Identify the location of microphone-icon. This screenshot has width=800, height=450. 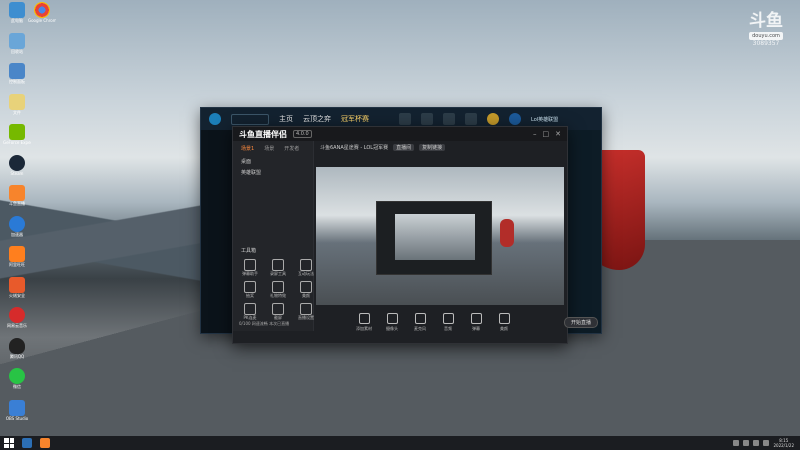
(420, 318).